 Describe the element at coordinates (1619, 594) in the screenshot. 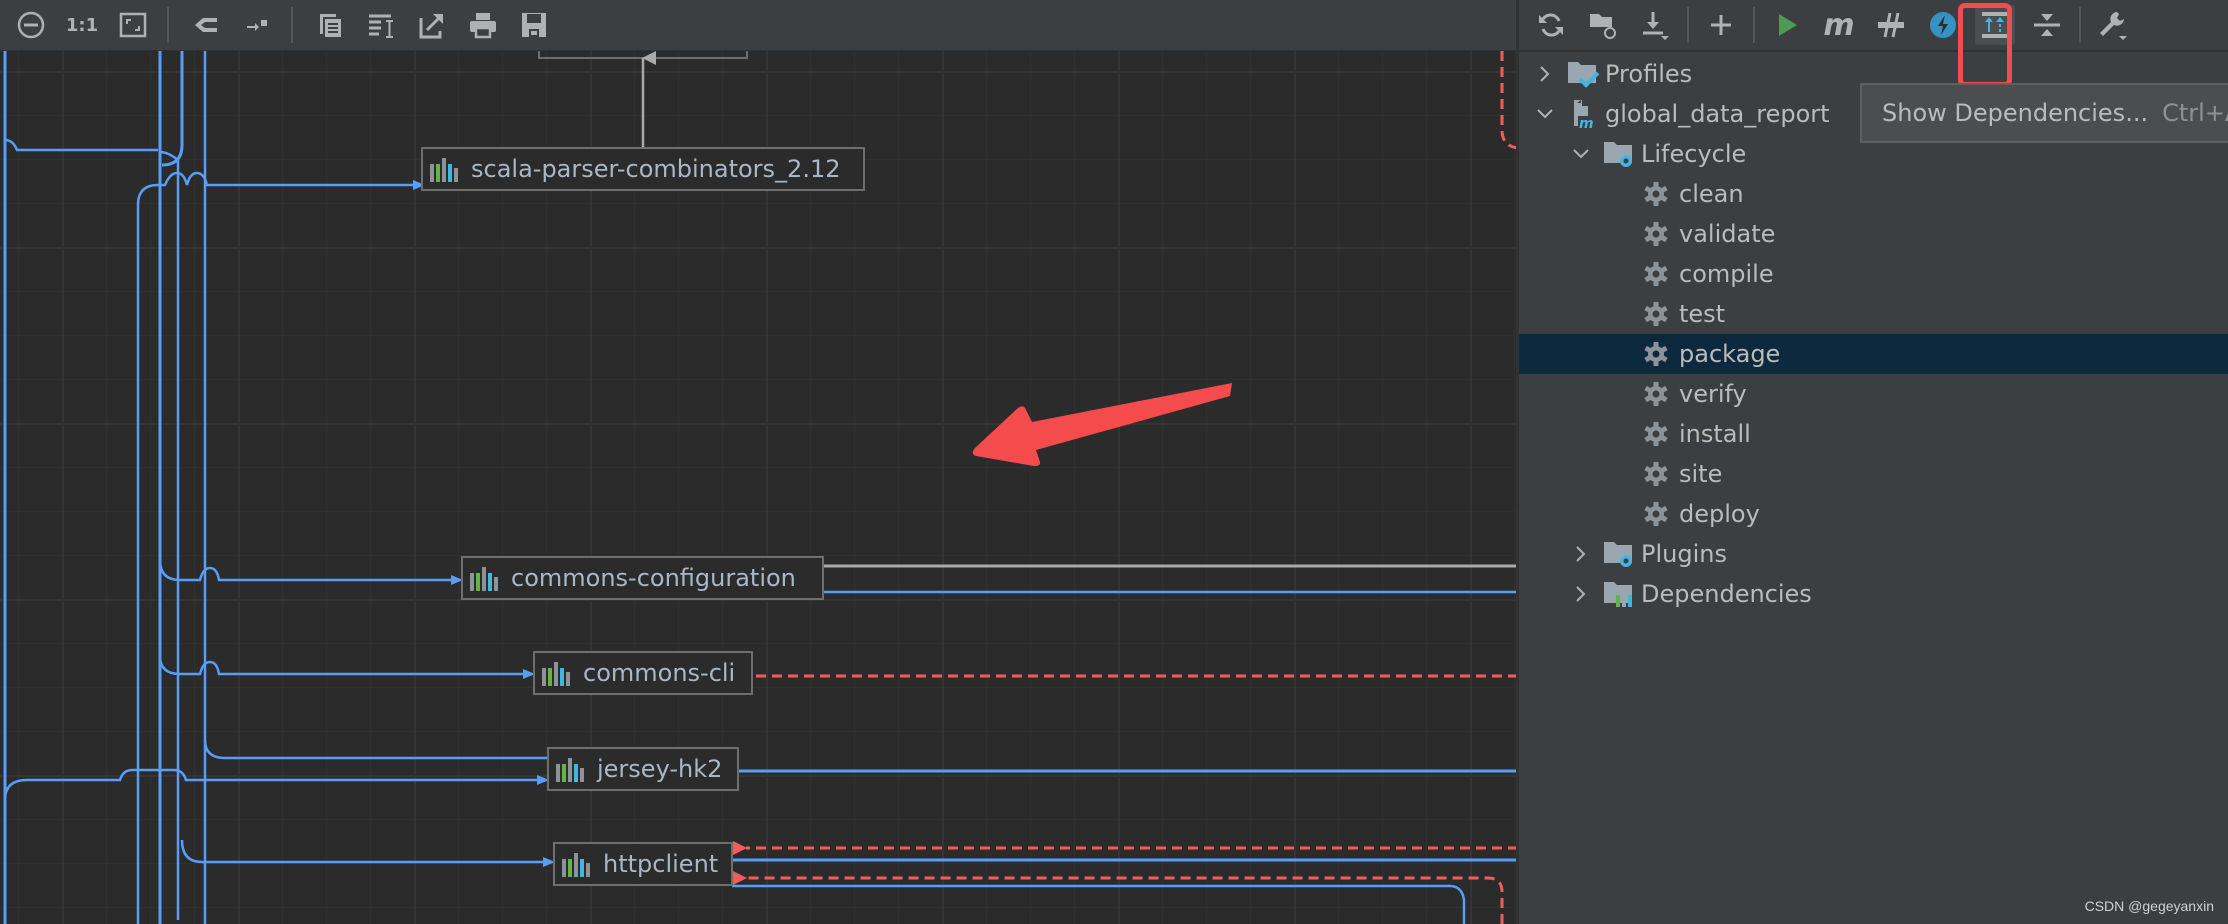

I see `dependencies-folder-icon` at that location.